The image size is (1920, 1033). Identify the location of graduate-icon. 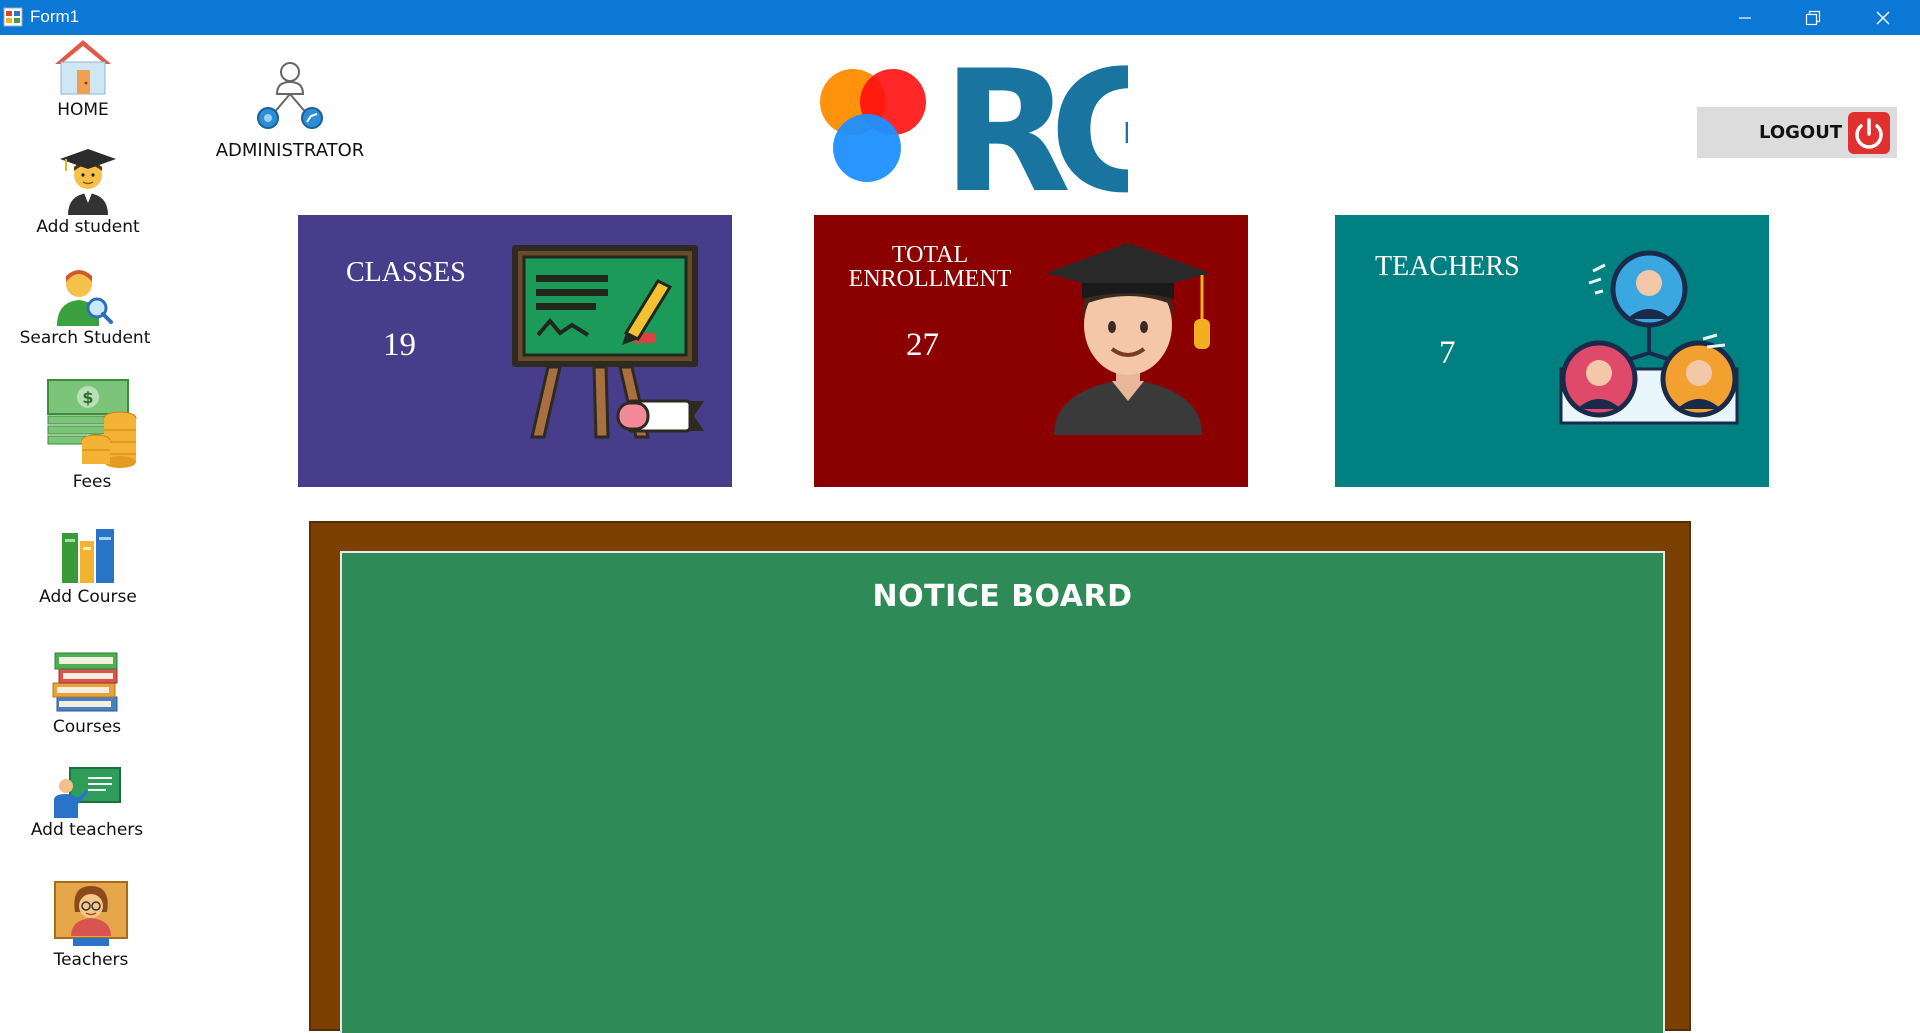
(1128, 339).